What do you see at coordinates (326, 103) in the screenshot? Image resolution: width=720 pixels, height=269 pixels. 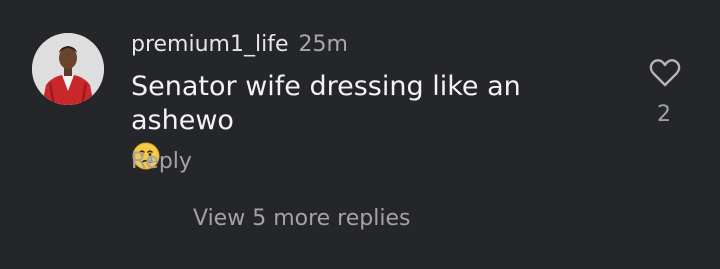 I see `comment-text: Senator wife dressing like an ashewo` at bounding box center [326, 103].